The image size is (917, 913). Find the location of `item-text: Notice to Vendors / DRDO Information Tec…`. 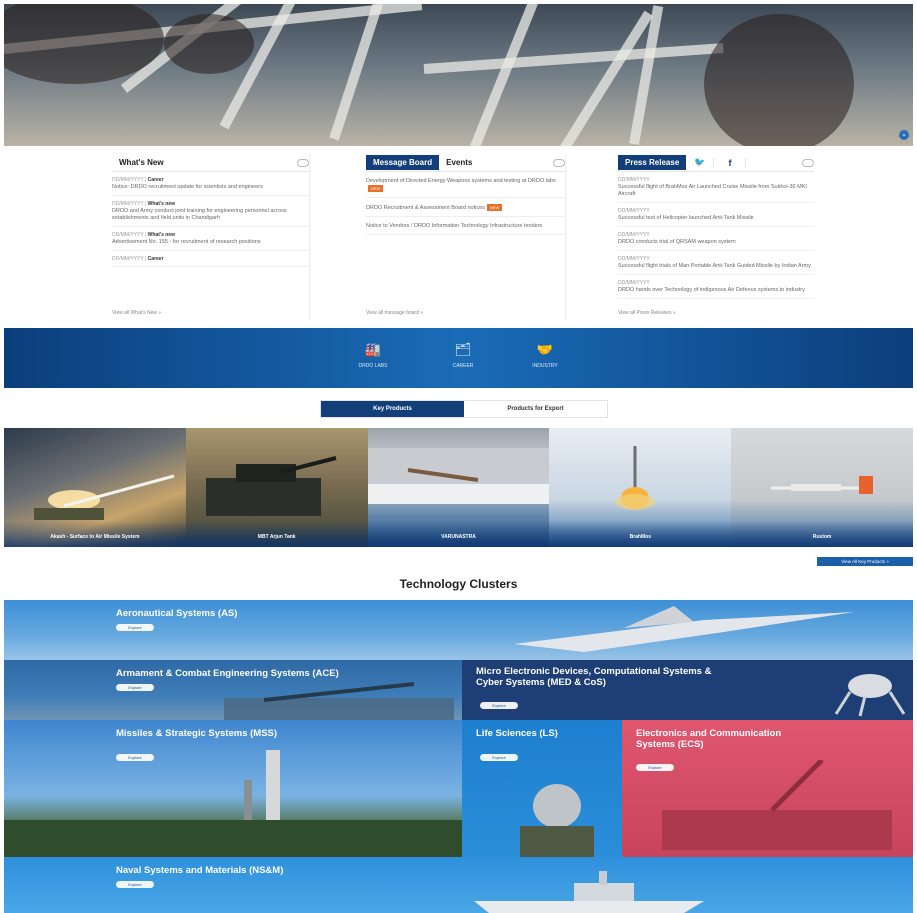

item-text: Notice to Vendors / DRDO Information Tec… is located at coordinates (454, 225).